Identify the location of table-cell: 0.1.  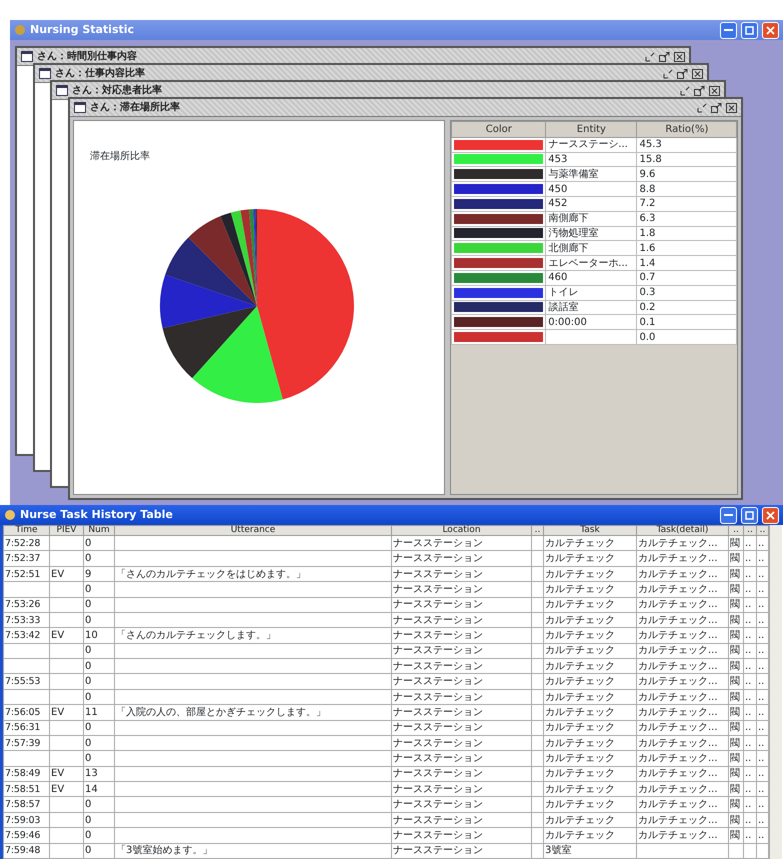
(686, 322).